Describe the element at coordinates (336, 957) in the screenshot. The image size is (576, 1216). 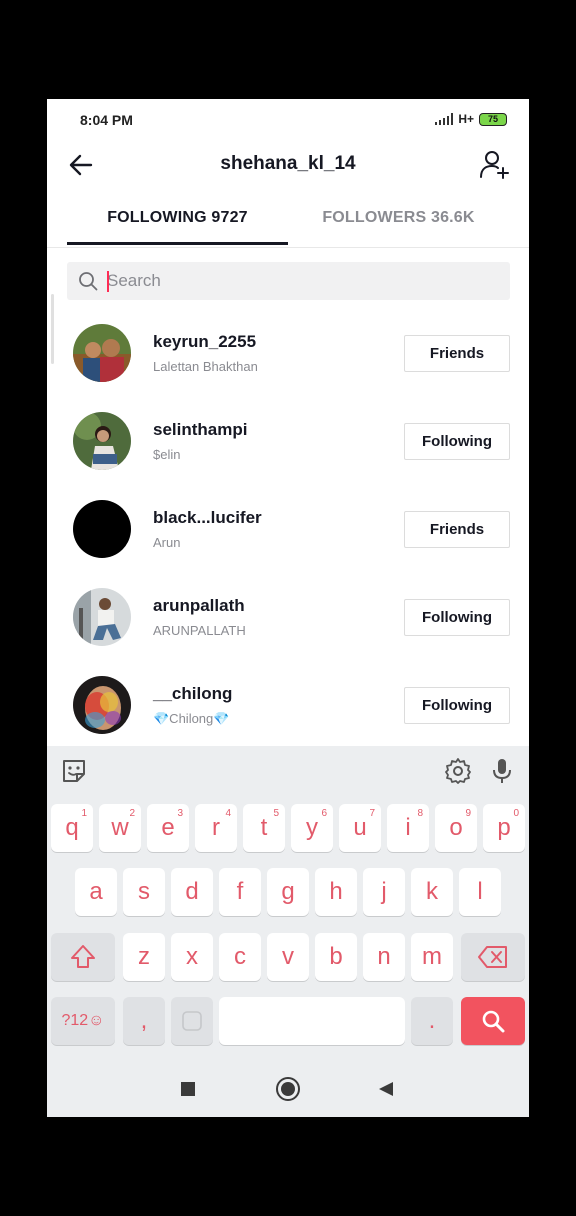
I see `key-b: b` at that location.